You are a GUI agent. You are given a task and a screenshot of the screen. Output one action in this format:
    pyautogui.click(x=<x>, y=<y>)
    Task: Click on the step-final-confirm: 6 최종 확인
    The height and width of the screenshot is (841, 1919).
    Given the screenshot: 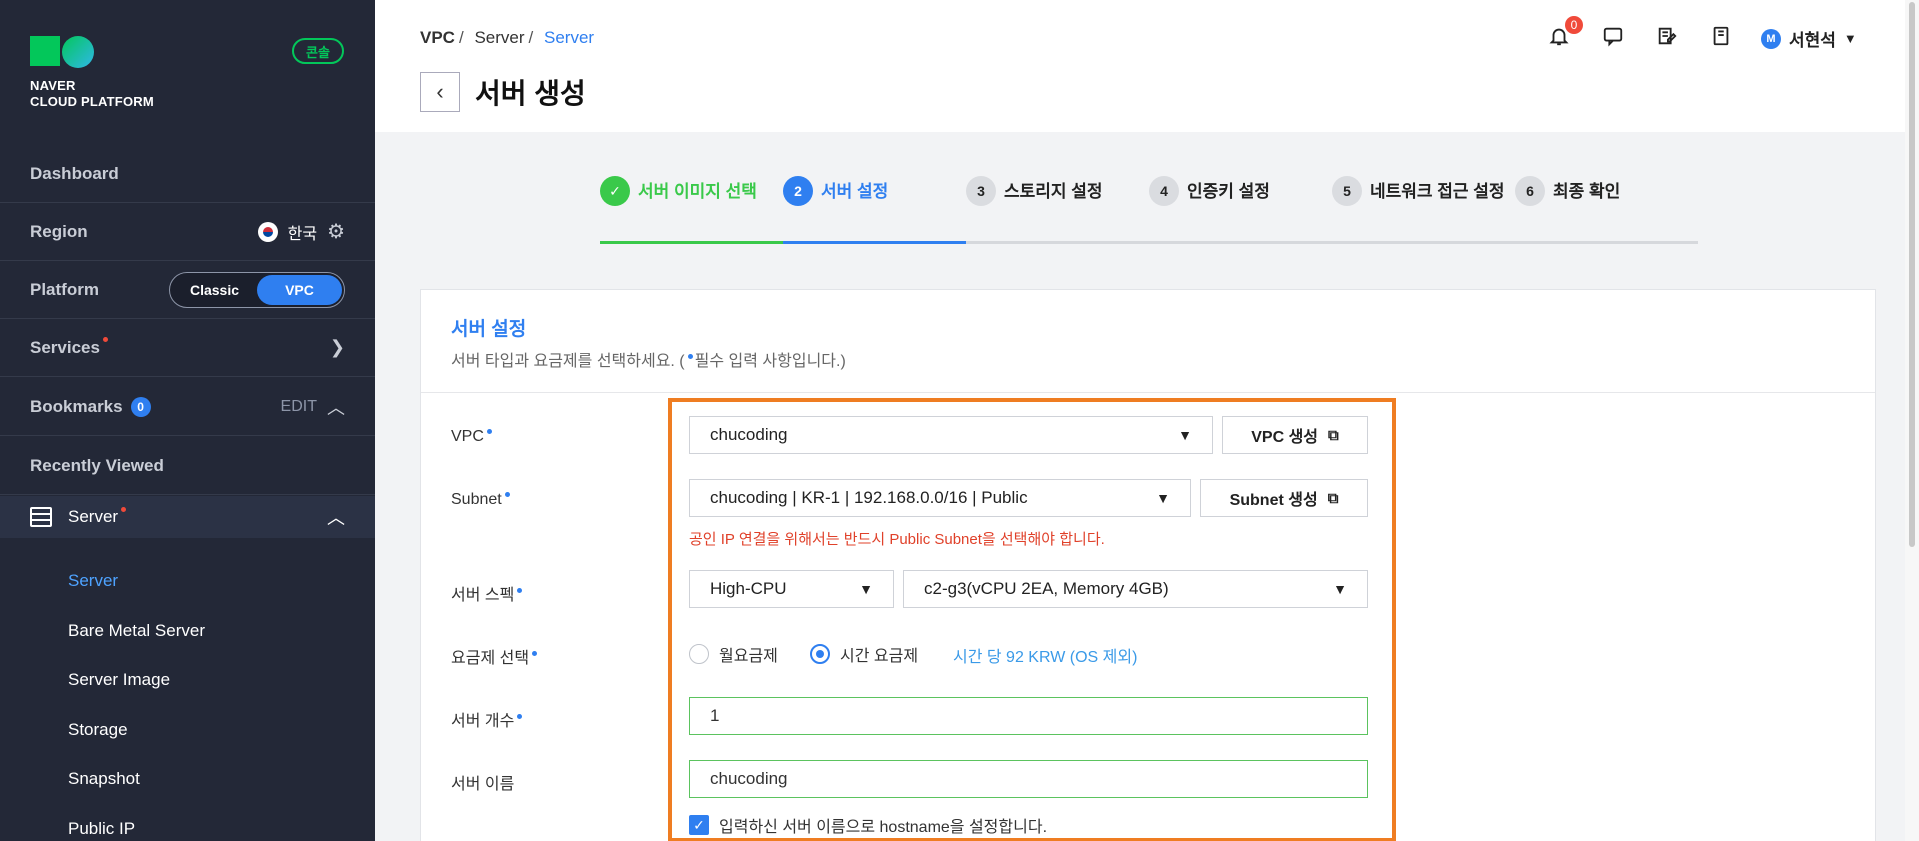 What is the action you would take?
    pyautogui.click(x=1606, y=210)
    